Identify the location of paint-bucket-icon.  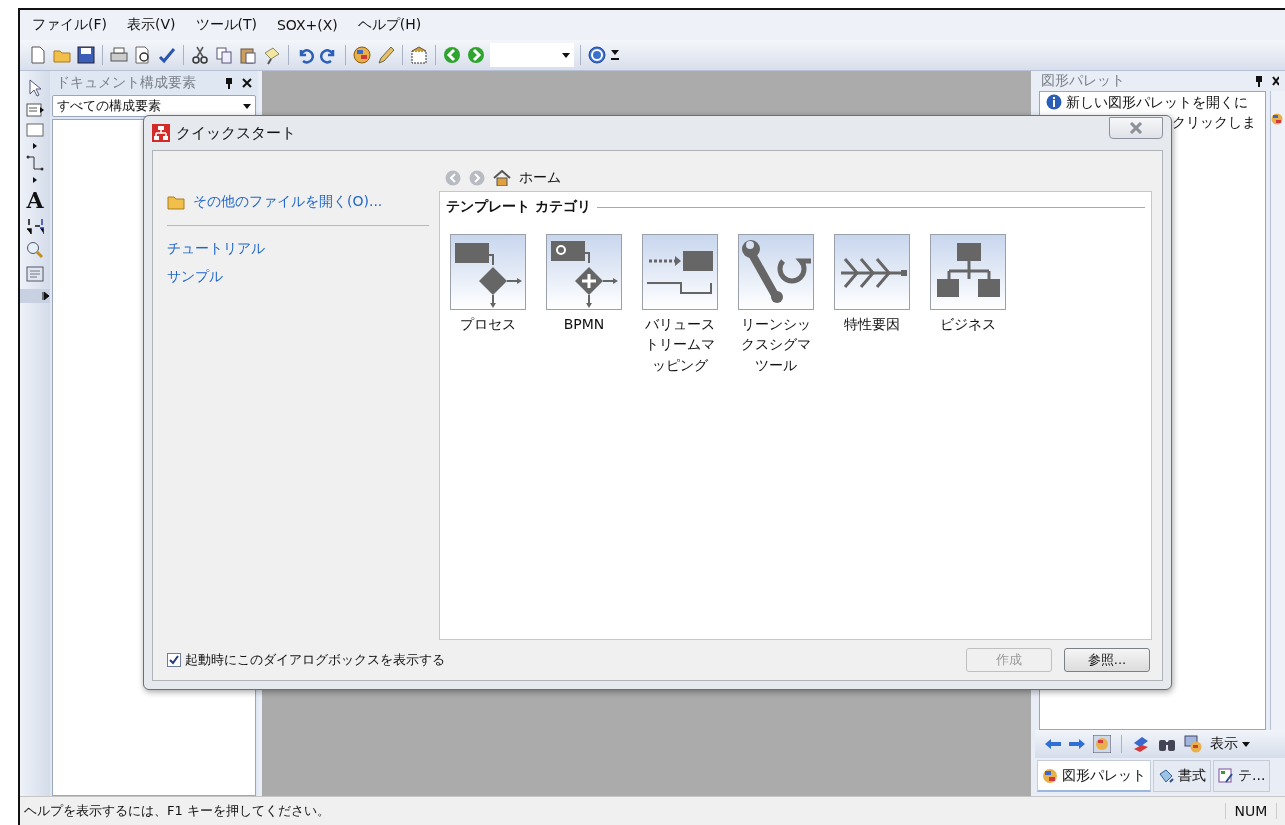
(1166, 776).